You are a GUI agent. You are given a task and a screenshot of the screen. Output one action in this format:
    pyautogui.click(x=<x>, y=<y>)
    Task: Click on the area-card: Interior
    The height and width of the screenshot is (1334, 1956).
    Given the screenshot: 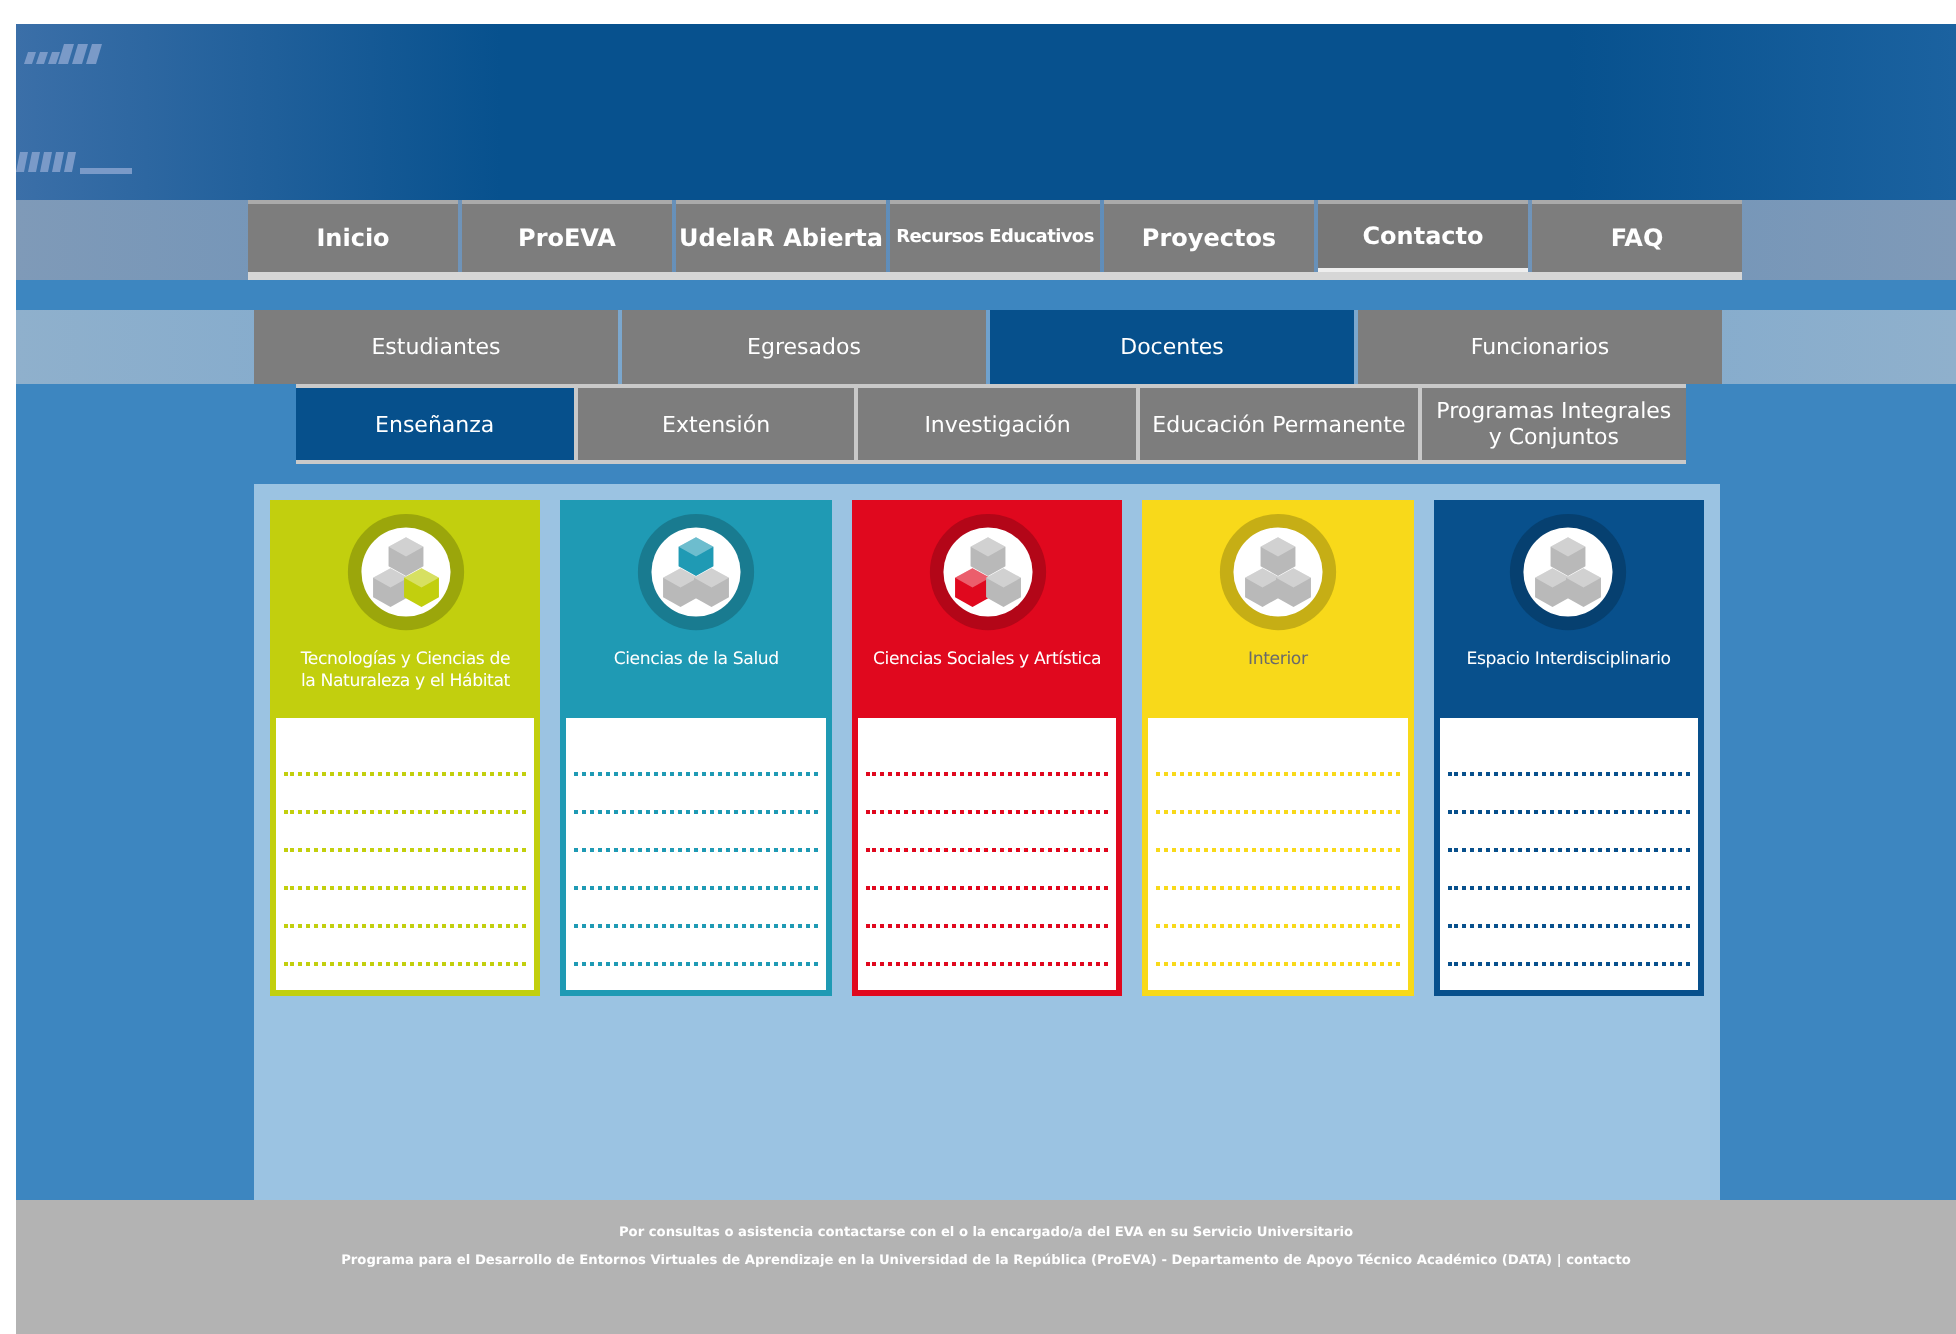 What is the action you would take?
    pyautogui.click(x=1278, y=748)
    